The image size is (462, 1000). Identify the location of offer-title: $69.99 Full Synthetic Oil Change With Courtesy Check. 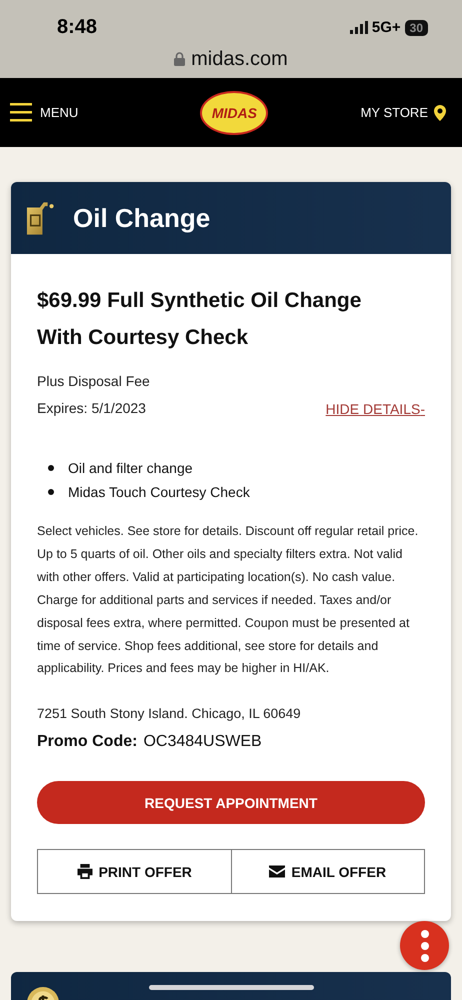
(199, 319).